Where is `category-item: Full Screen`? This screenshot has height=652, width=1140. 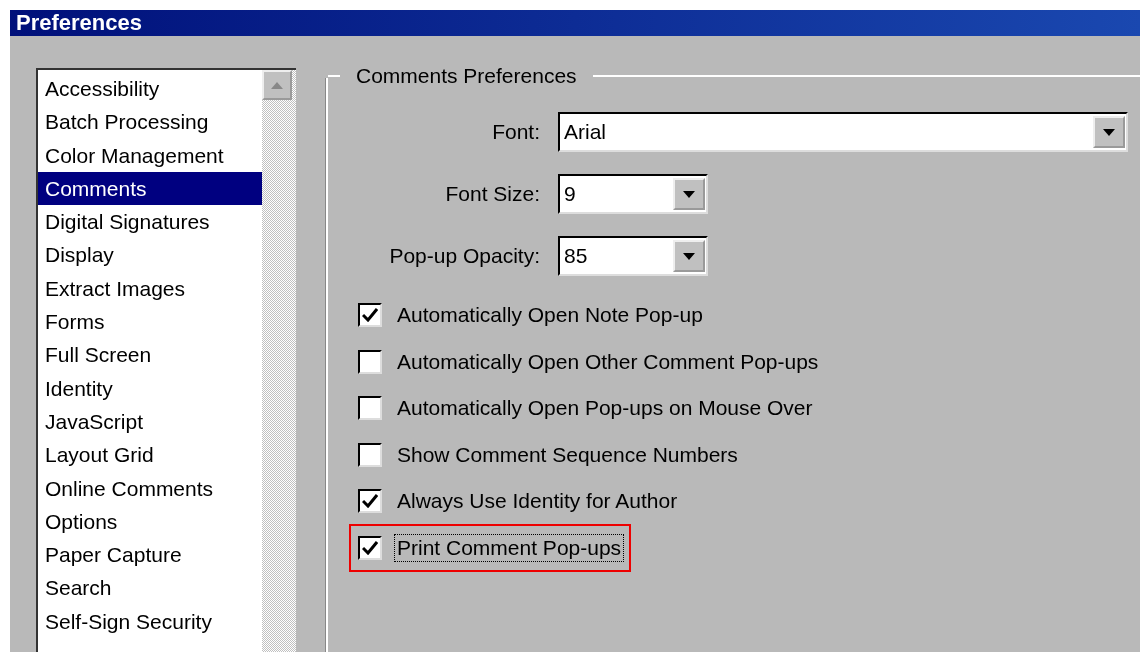 category-item: Full Screen is located at coordinates (150, 355).